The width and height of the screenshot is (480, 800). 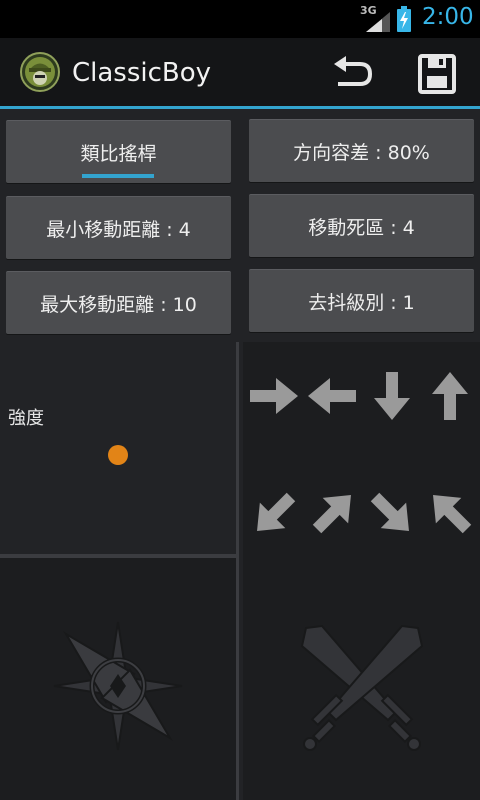 I want to click on arrow-up-left-icon, so click(x=450, y=512).